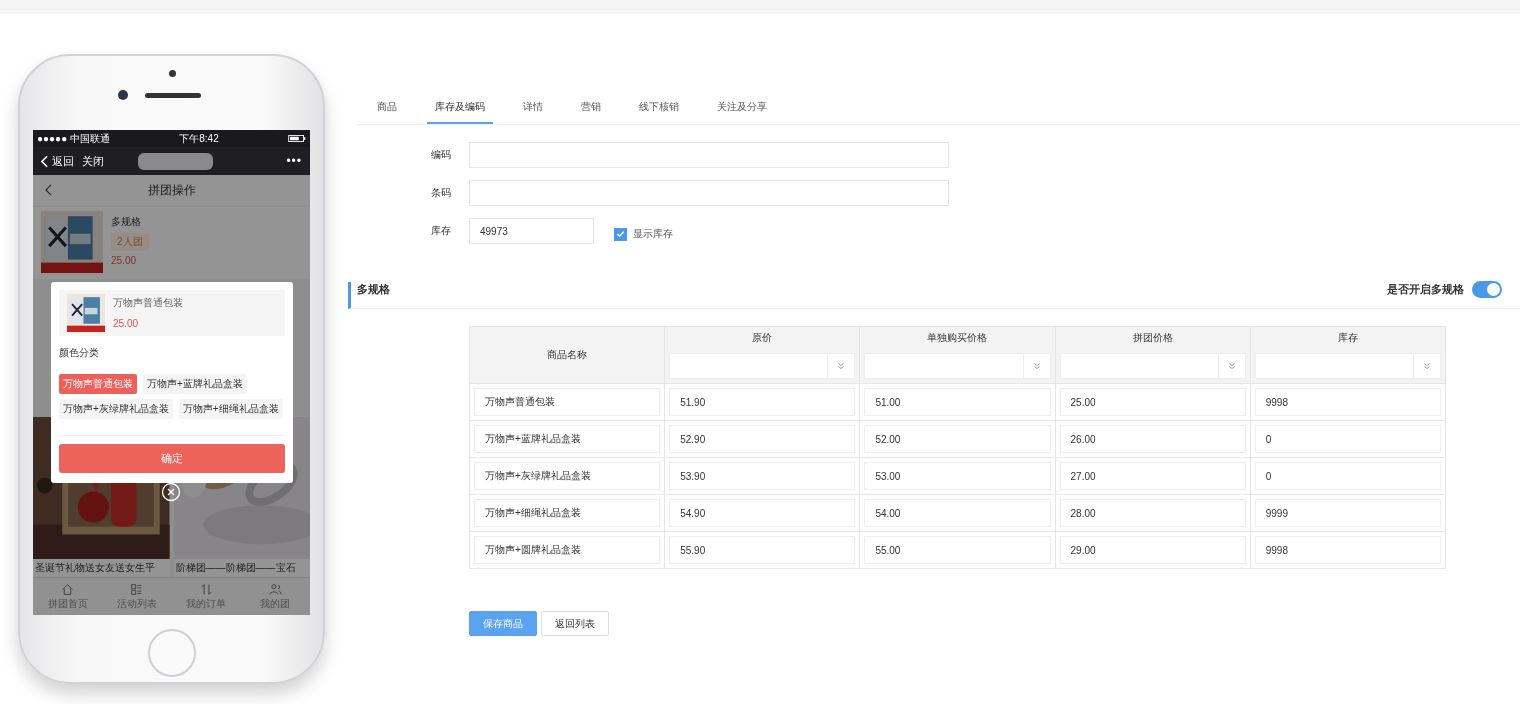 The image size is (1520, 704). What do you see at coordinates (199, 138) in the screenshot?
I see `status-time: 下午8:42` at bounding box center [199, 138].